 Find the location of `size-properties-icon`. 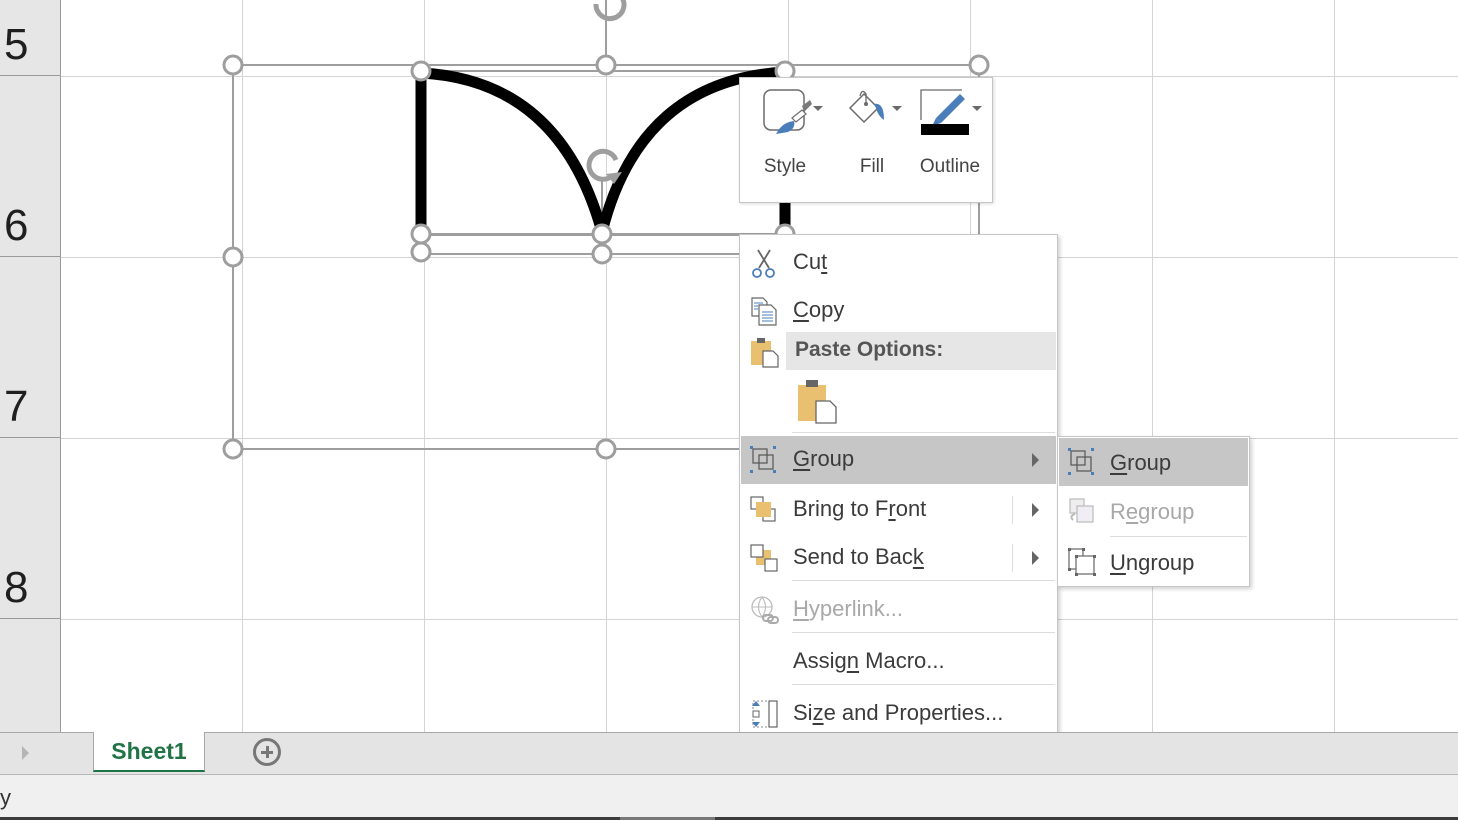

size-properties-icon is located at coordinates (765, 714).